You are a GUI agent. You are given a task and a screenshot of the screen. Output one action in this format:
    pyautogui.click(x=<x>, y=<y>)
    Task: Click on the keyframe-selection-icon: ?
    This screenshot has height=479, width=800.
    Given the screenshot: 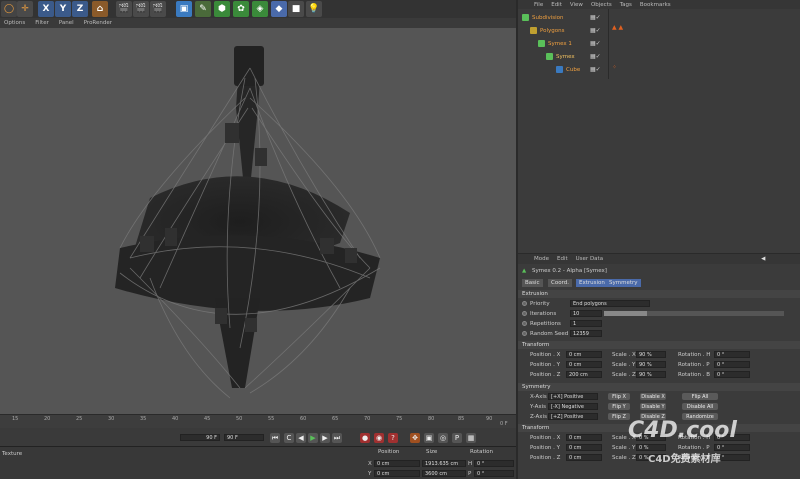 What is the action you would take?
    pyautogui.click(x=393, y=438)
    